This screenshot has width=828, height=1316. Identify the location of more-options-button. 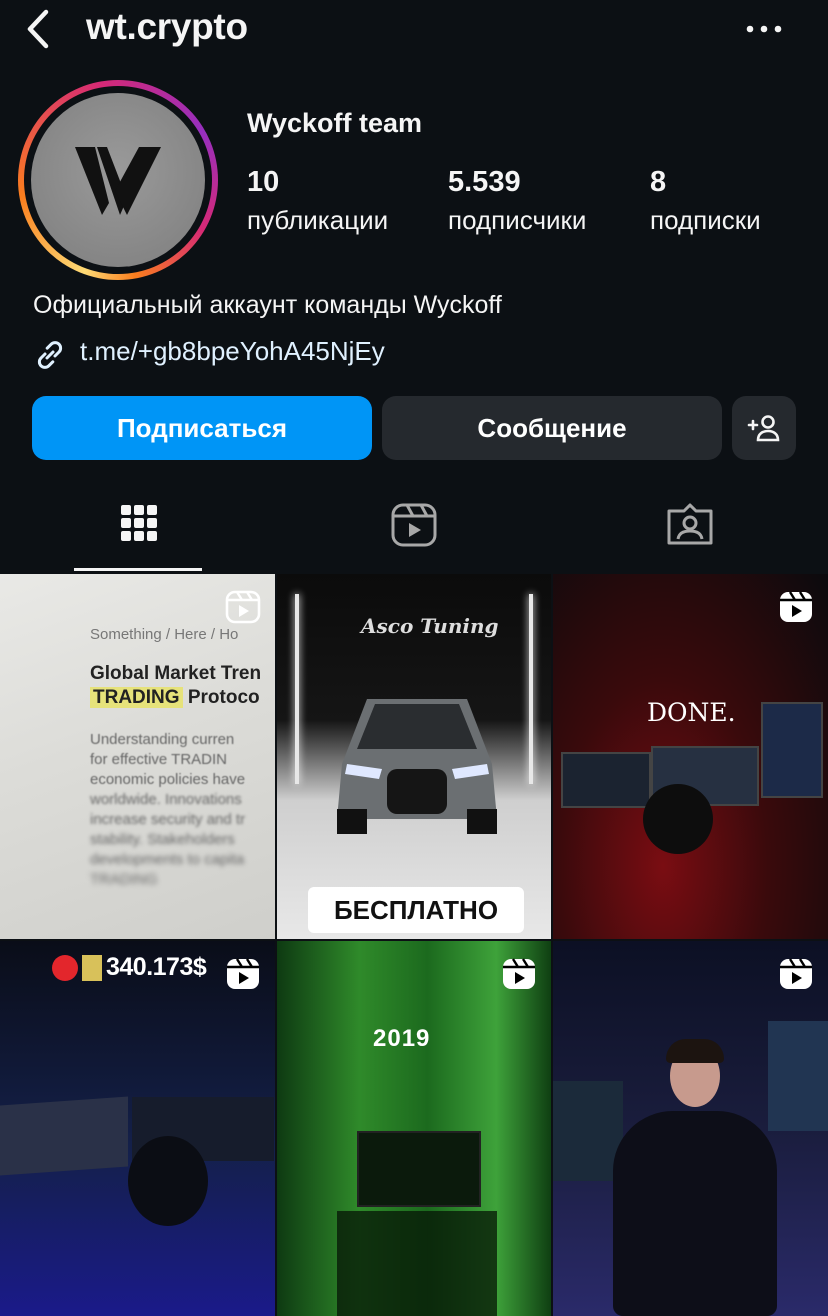
(765, 28).